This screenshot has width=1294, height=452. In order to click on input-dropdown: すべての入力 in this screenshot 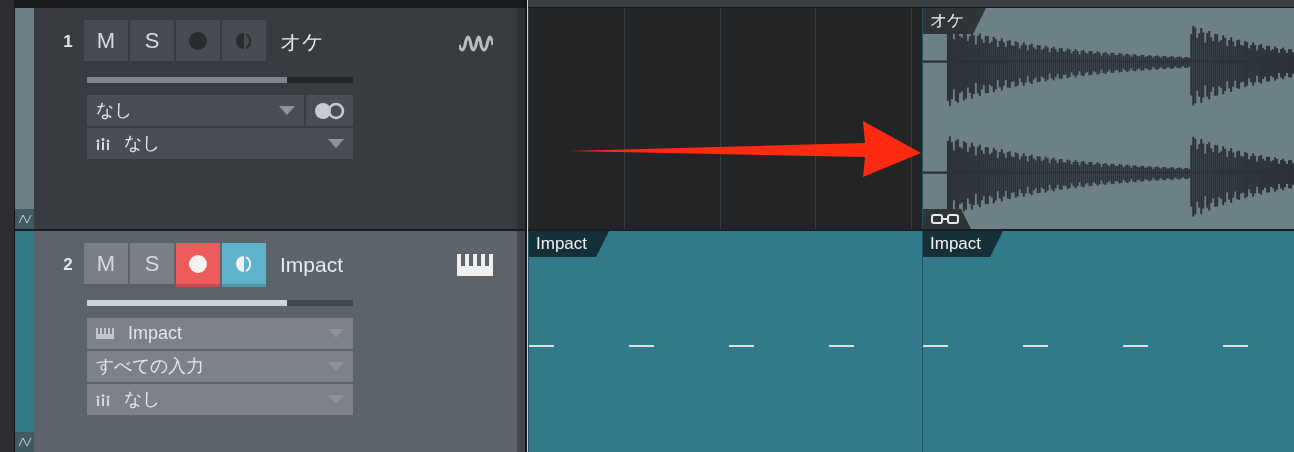, I will do `click(220, 366)`.